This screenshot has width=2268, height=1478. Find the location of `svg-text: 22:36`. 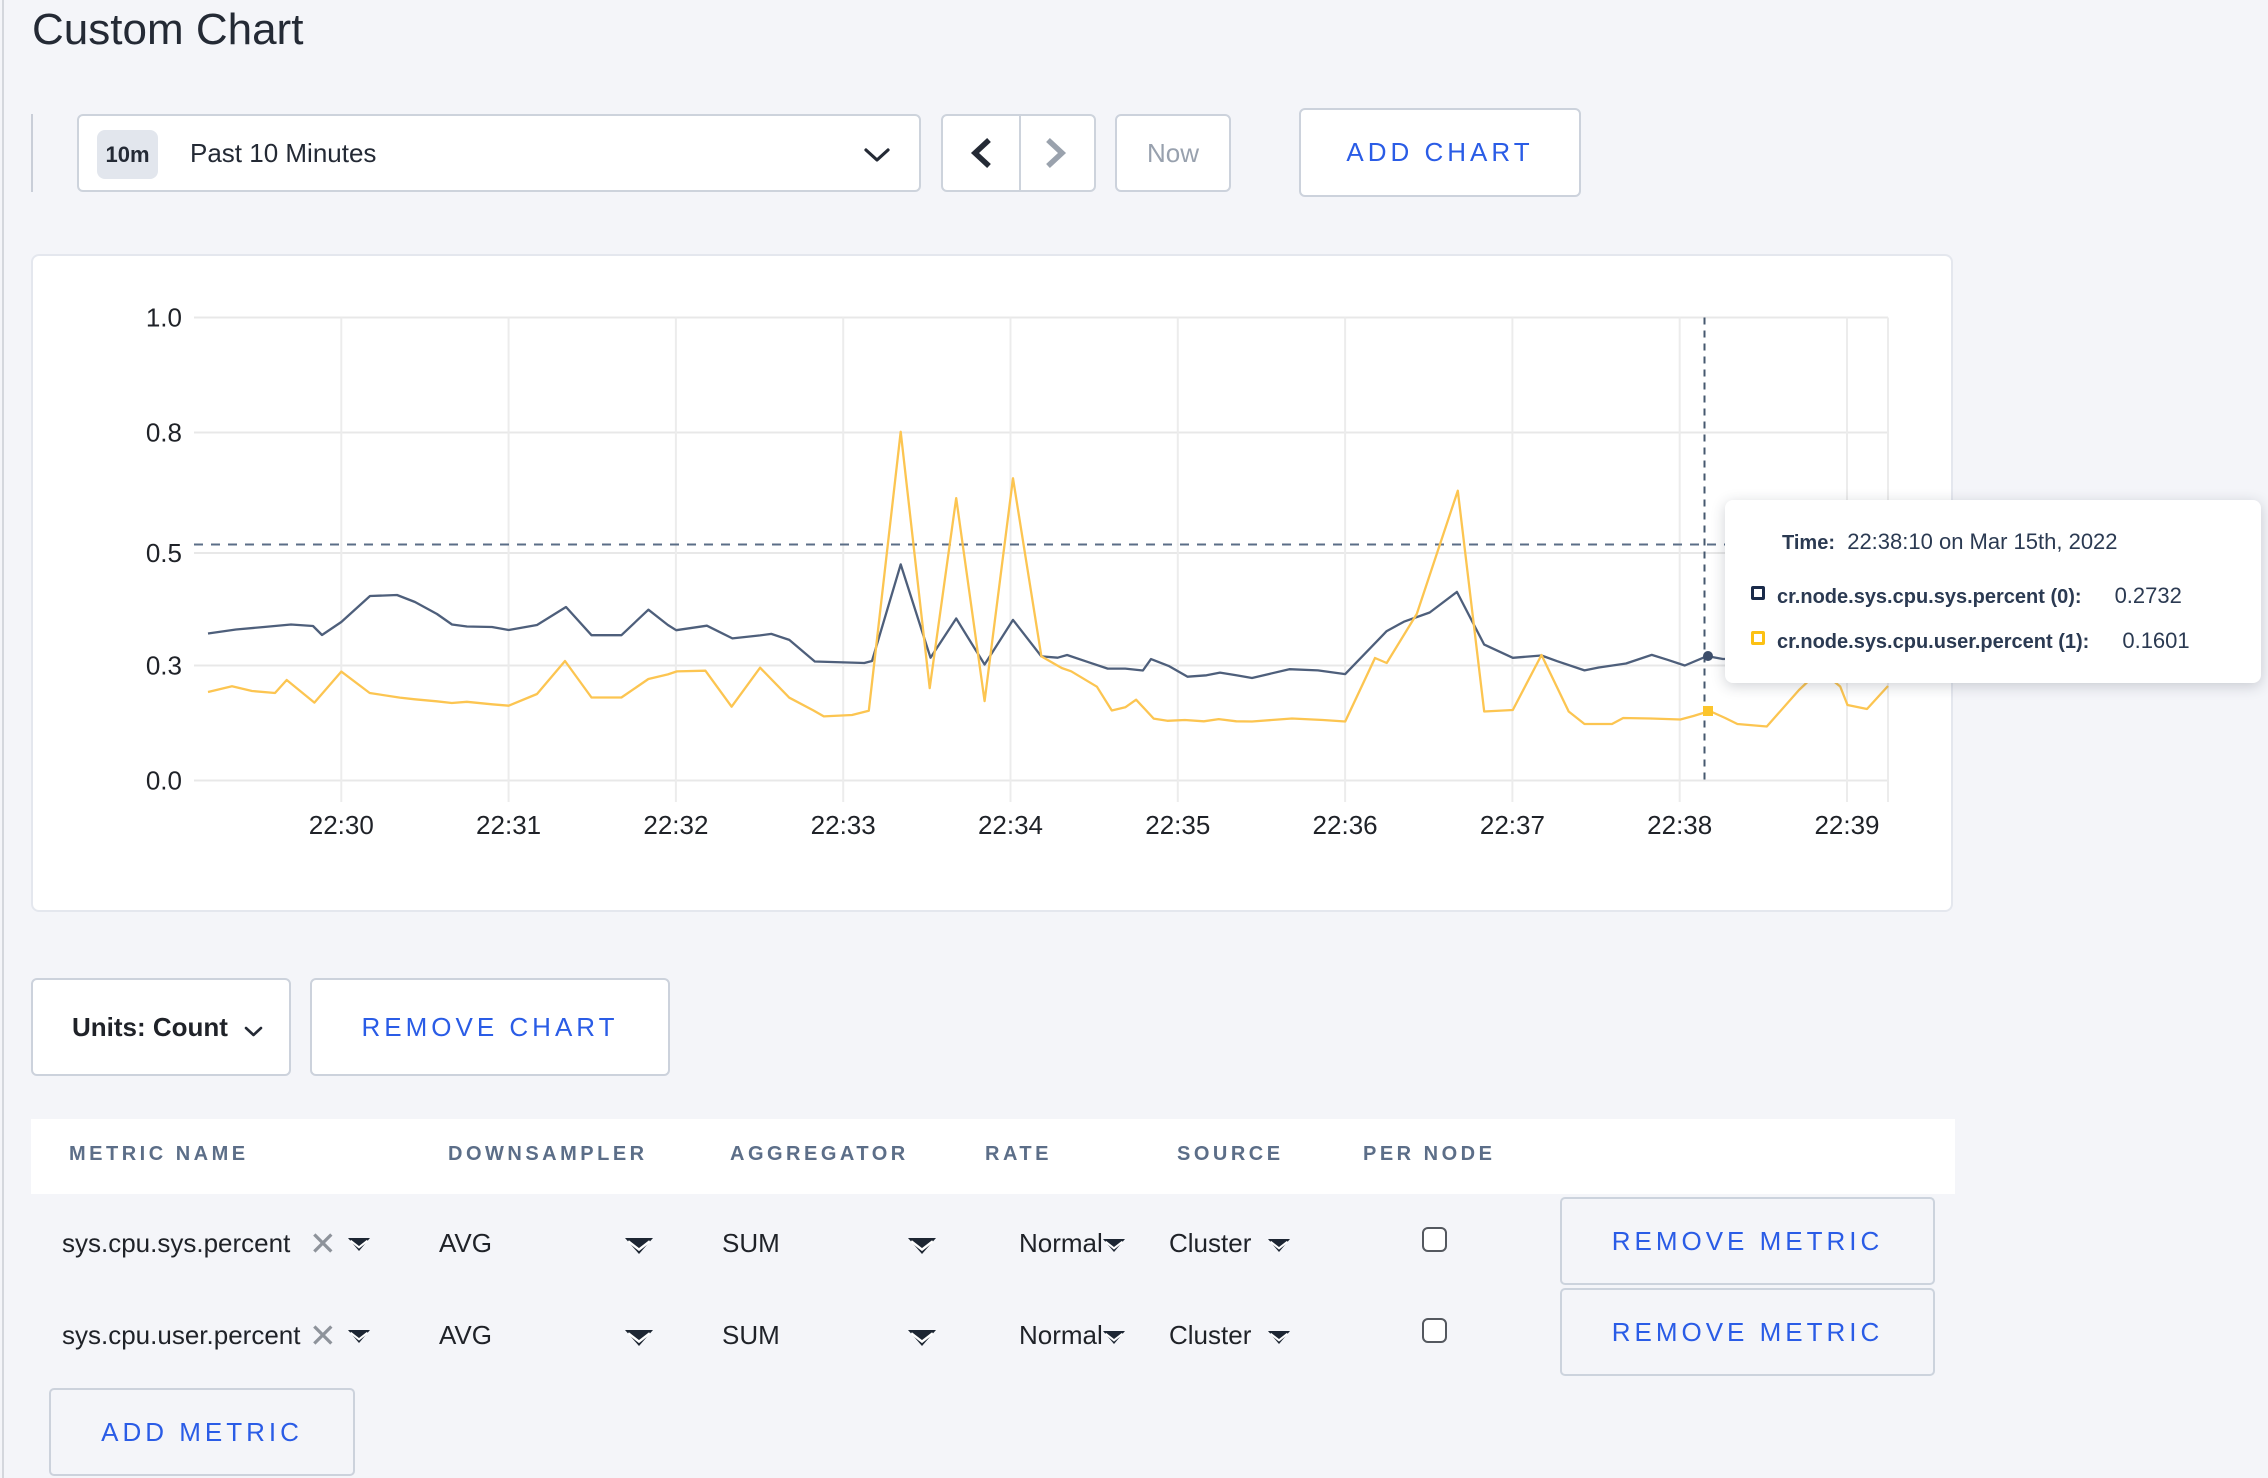

svg-text: 22:36 is located at coordinates (1345, 825).